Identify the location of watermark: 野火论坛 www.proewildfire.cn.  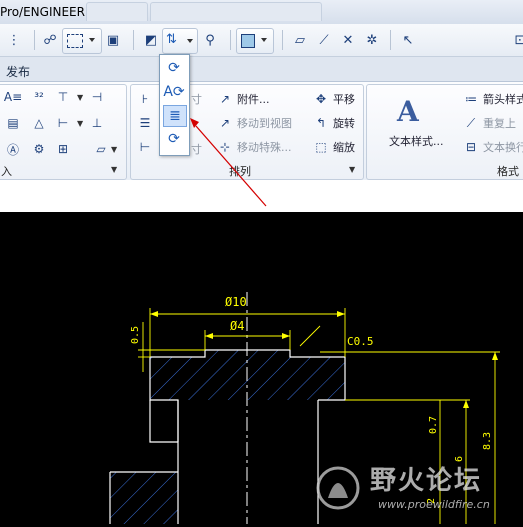
(412, 489).